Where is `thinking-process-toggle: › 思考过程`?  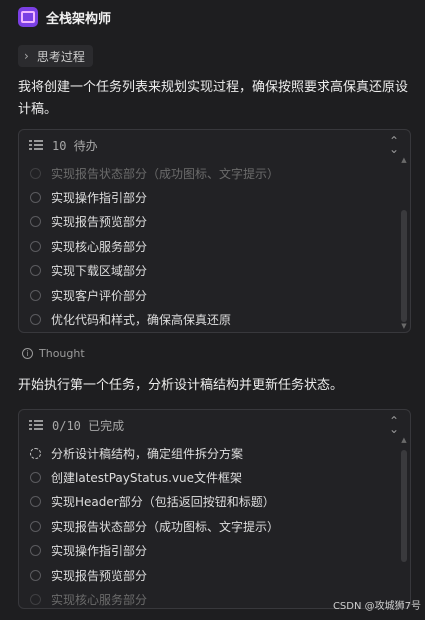
thinking-process-toggle: › 思考过程 is located at coordinates (55, 56).